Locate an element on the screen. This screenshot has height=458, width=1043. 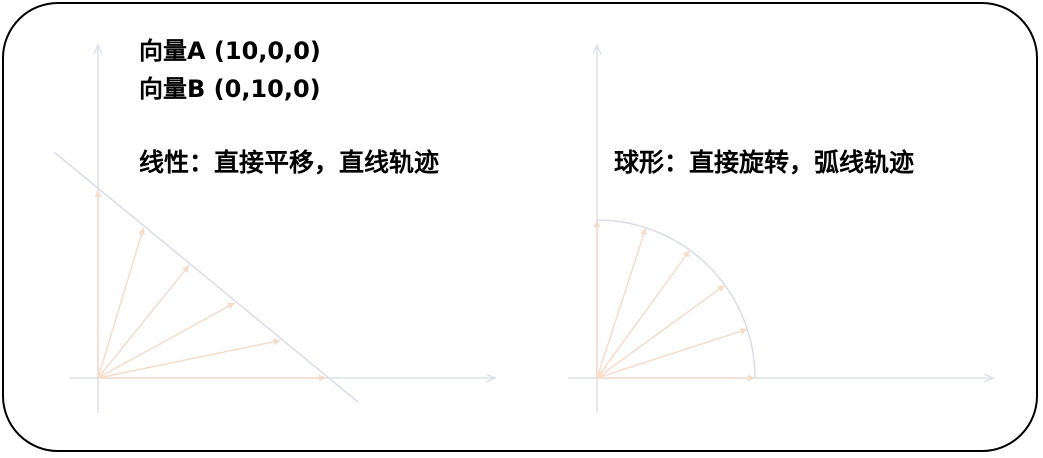
vector-a-label: 向量A (10,0,0) is located at coordinates (230, 51).